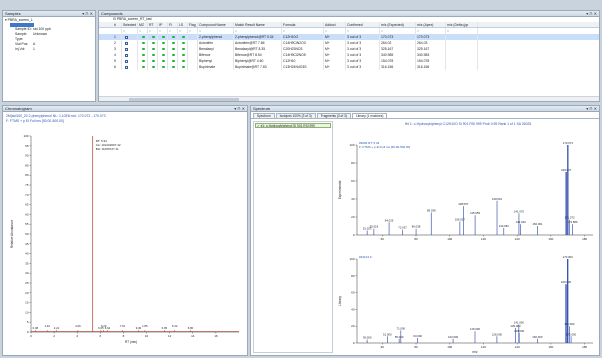 This screenshot has height=358, width=602. Describe the element at coordinates (262, 108) in the screenshot. I see `spectrum-panel-title: Spectrum` at that location.